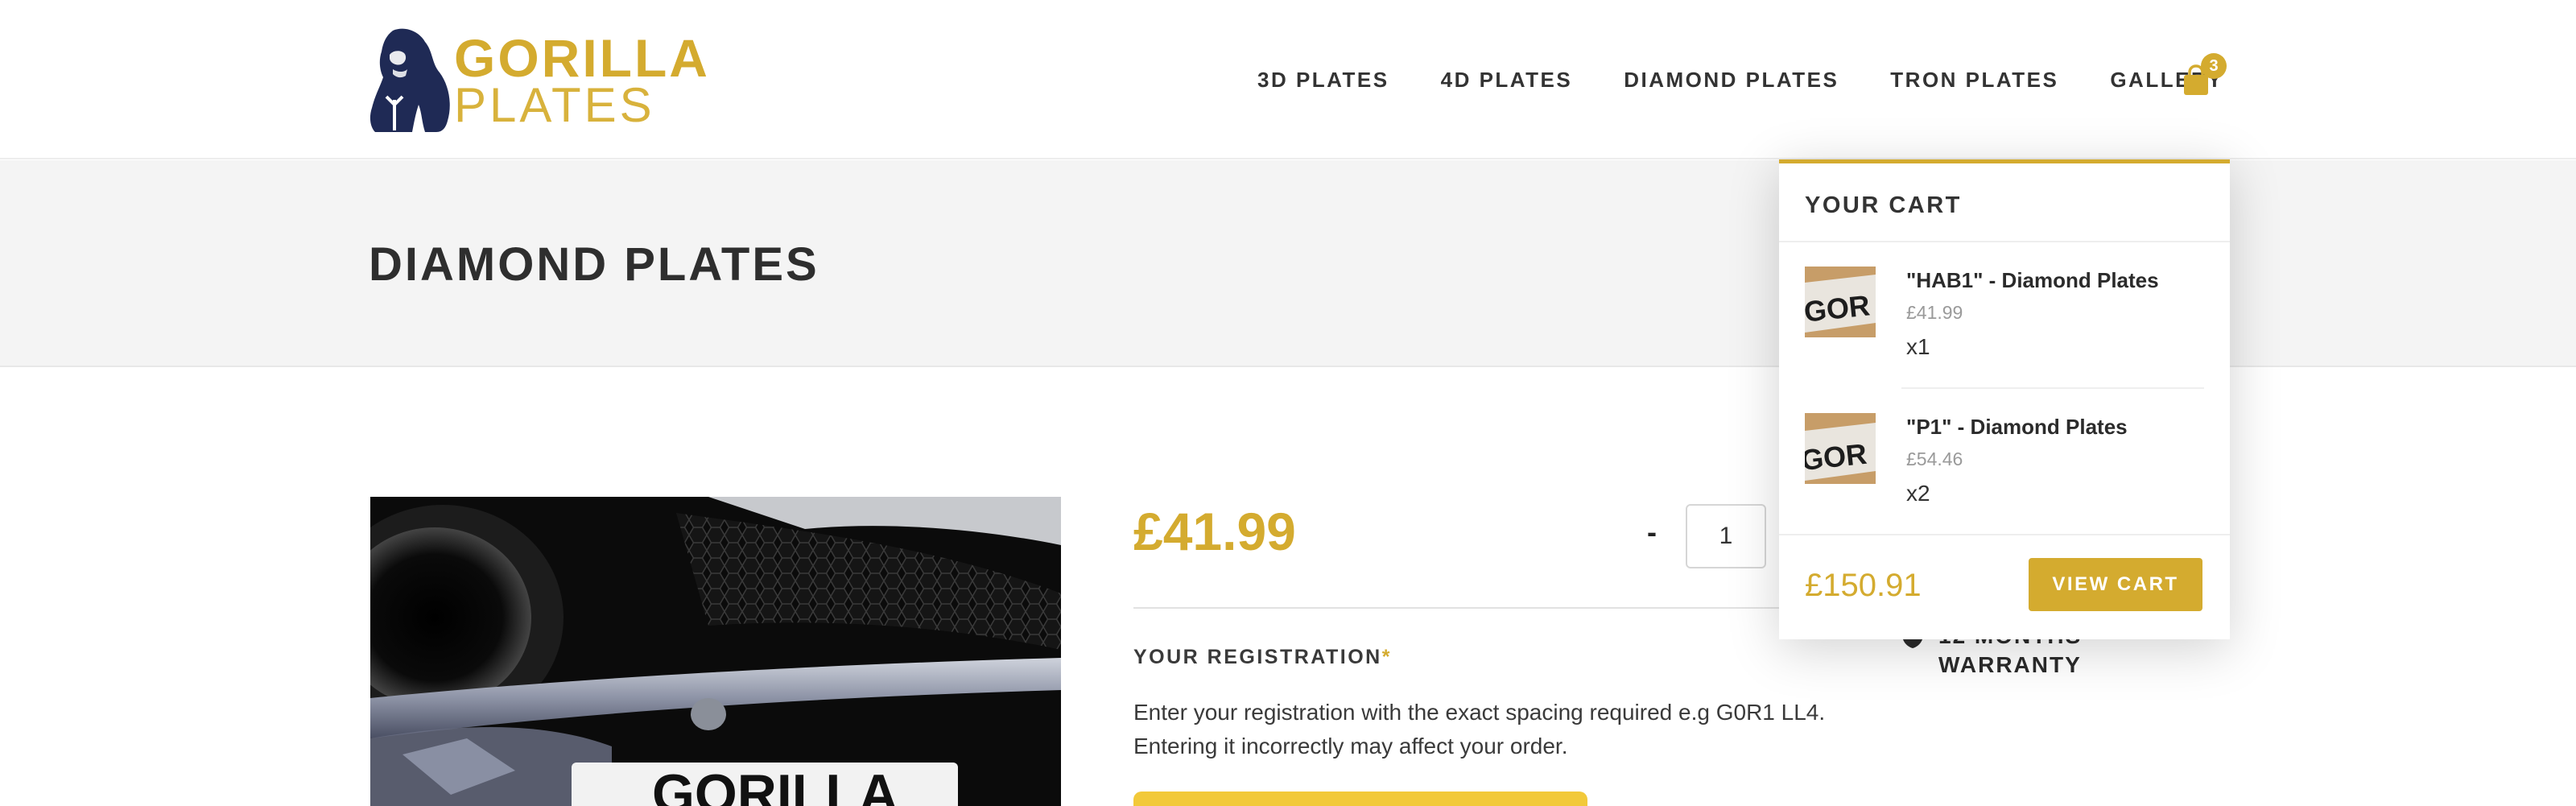 This screenshot has height=806, width=2576. What do you see at coordinates (1507, 80) in the screenshot?
I see `nav-item-4d-plates: 4D PLATES` at bounding box center [1507, 80].